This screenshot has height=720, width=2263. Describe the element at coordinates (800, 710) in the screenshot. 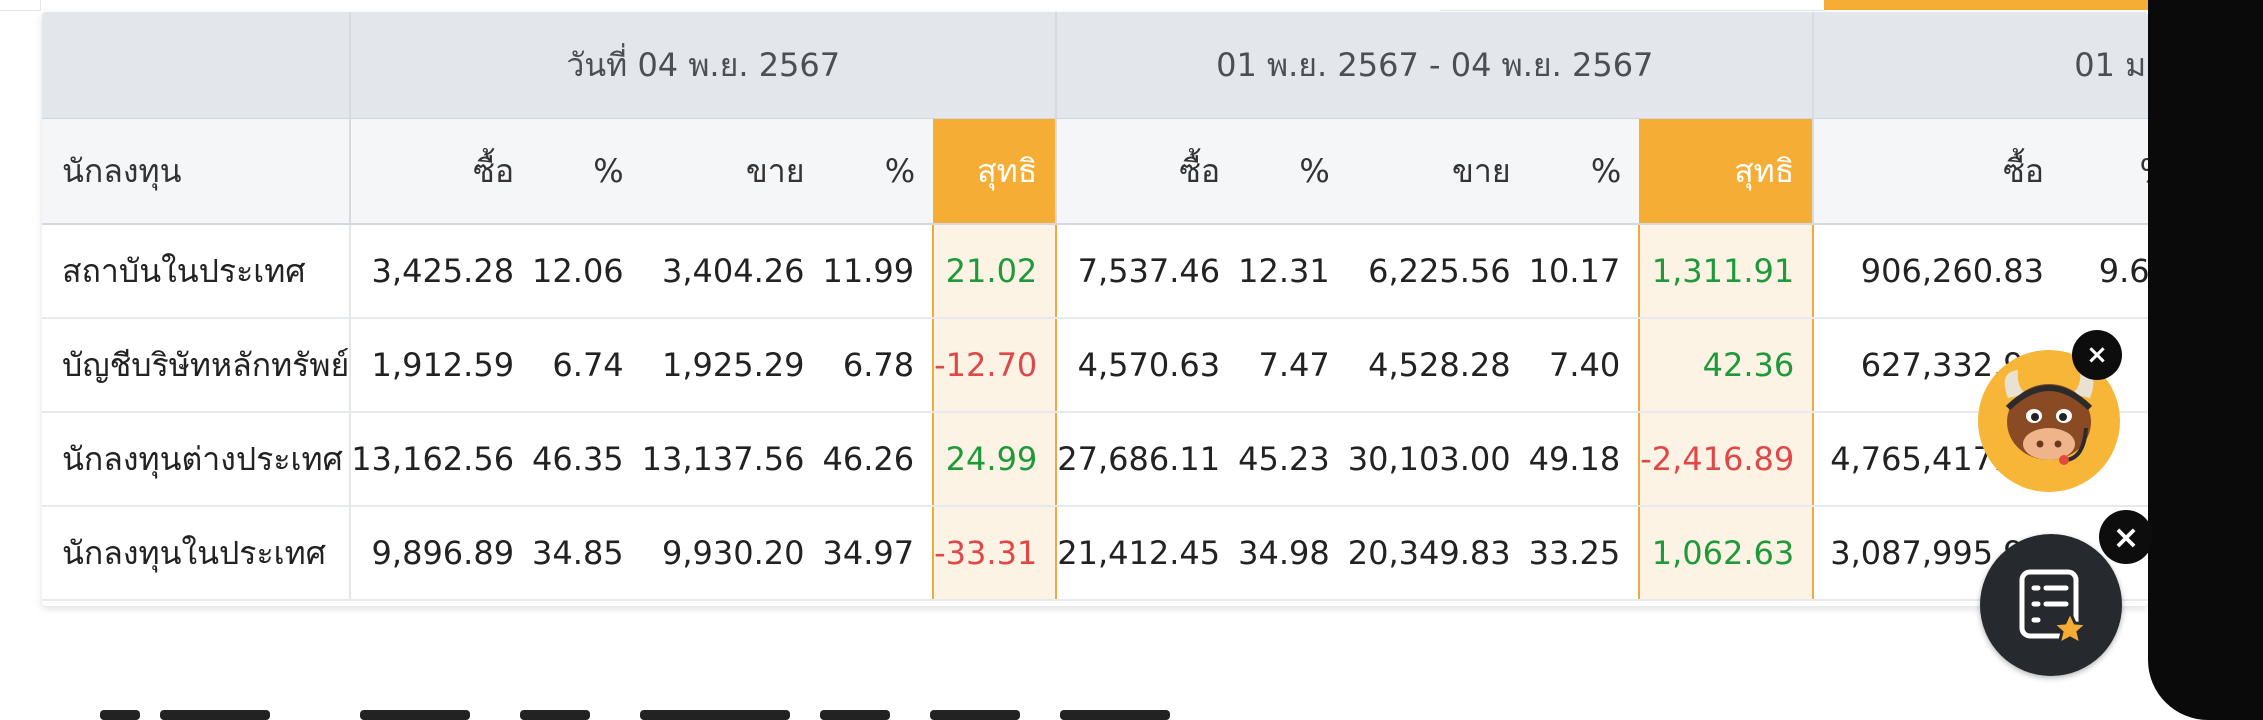

I see `section-heading-clipped` at that location.